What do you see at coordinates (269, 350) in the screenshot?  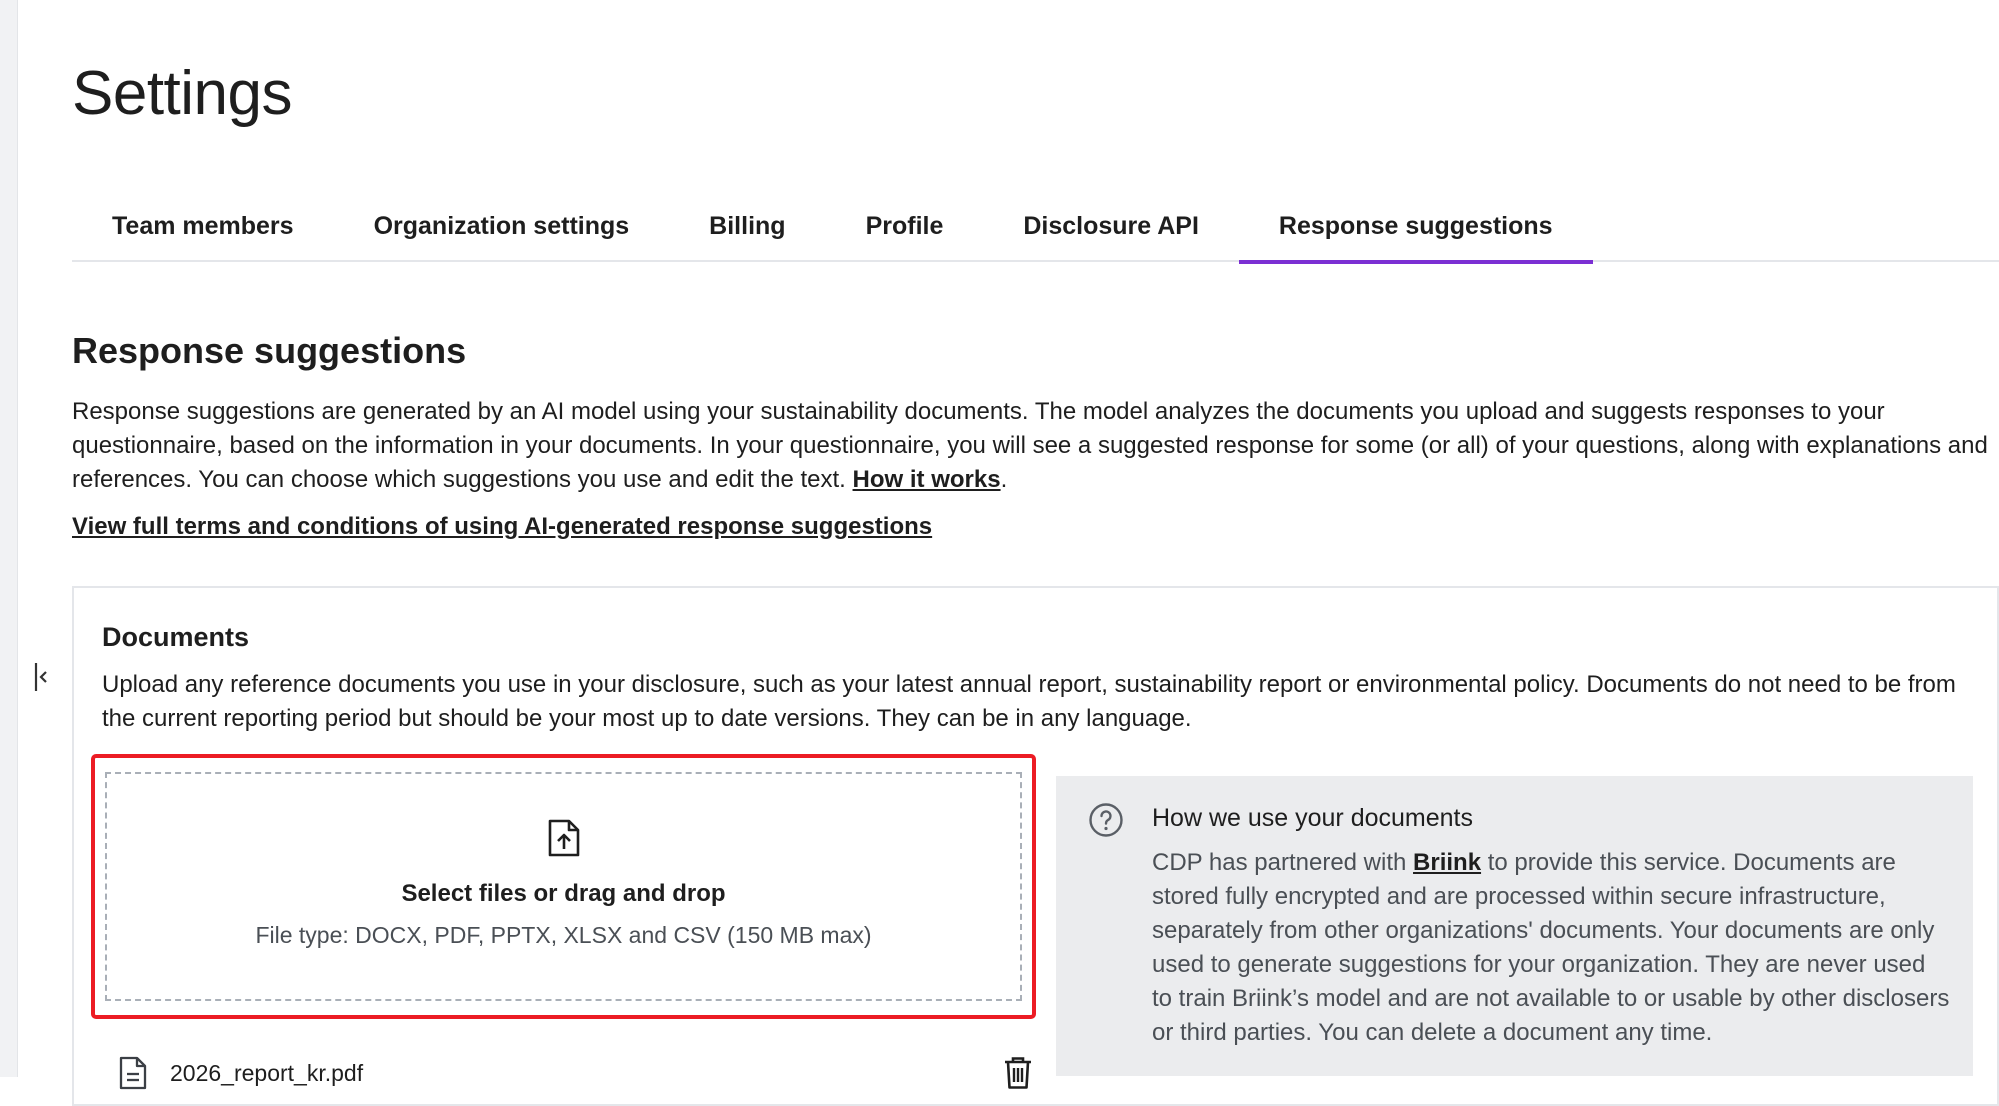 I see `section-title: Response suggestions` at bounding box center [269, 350].